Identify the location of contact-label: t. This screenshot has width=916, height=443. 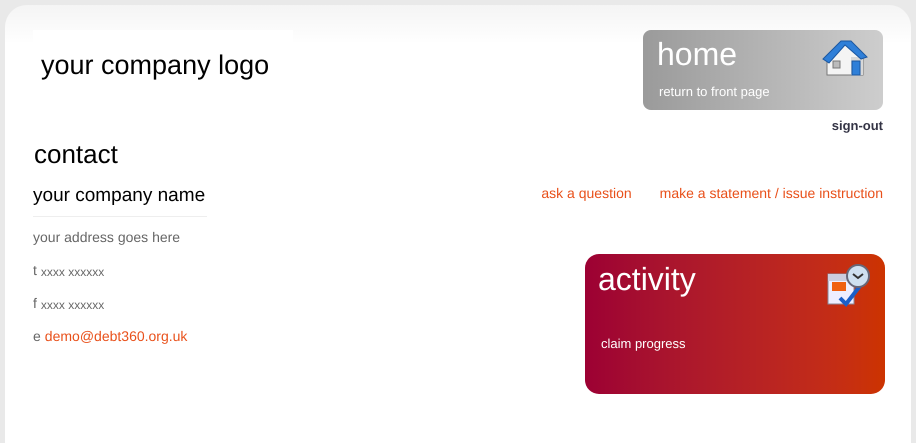
(35, 270).